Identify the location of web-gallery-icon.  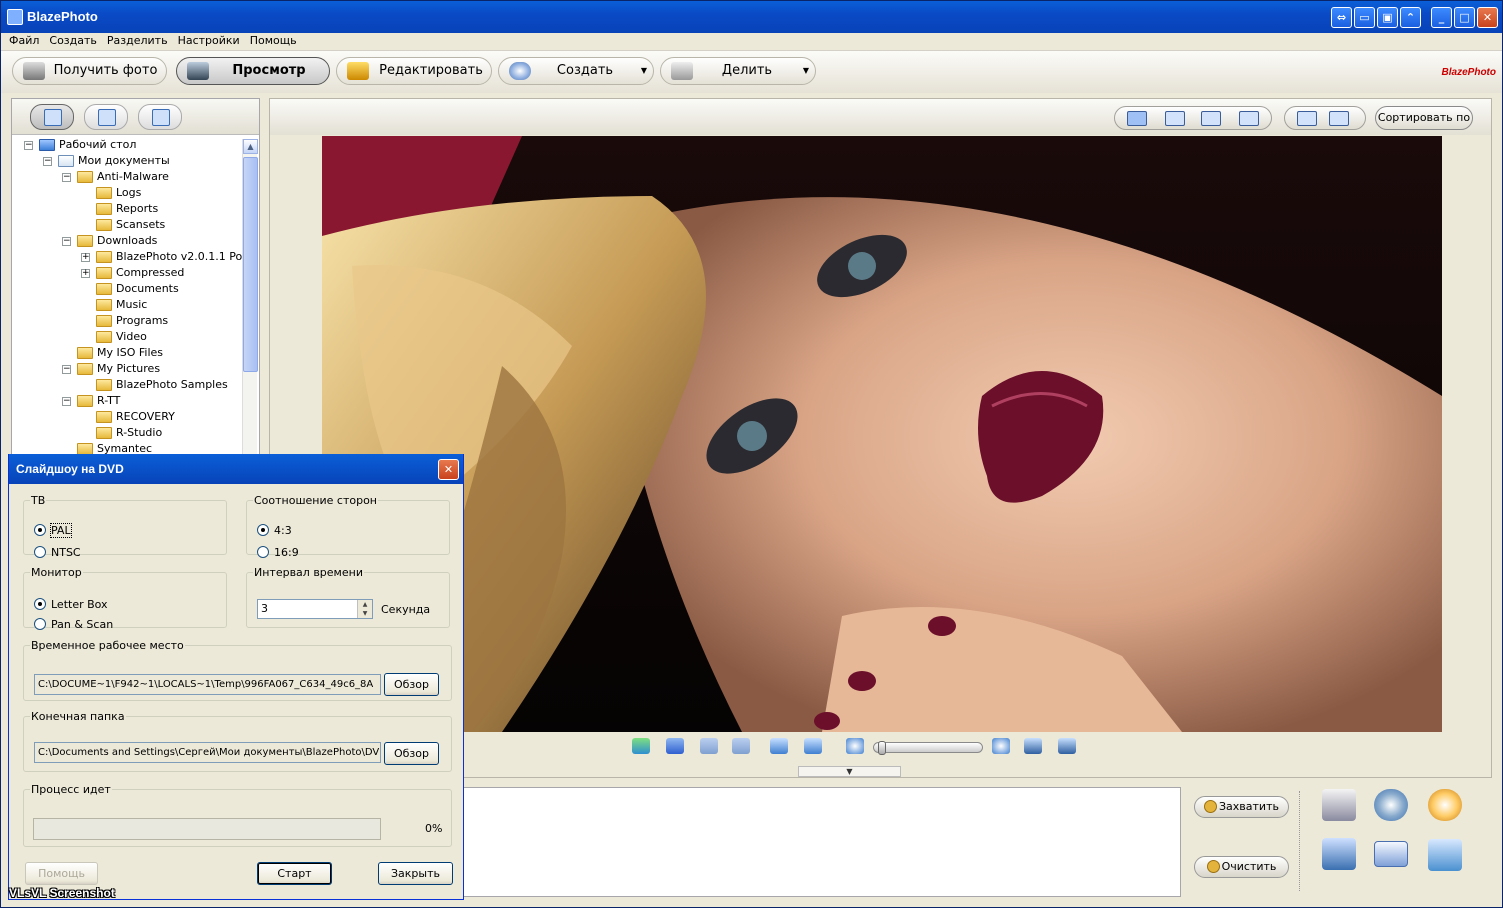
(1339, 854).